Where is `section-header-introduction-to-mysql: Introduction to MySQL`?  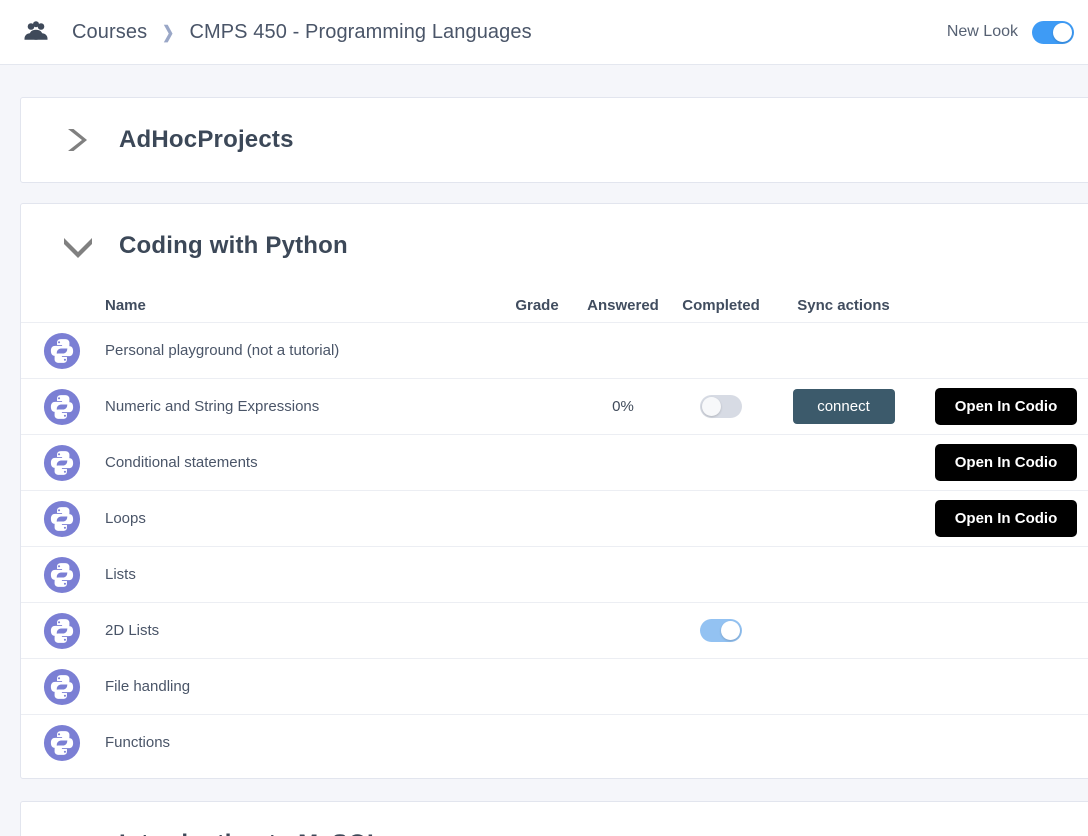 section-header-introduction-to-mysql: Introduction to MySQL is located at coordinates (554, 819).